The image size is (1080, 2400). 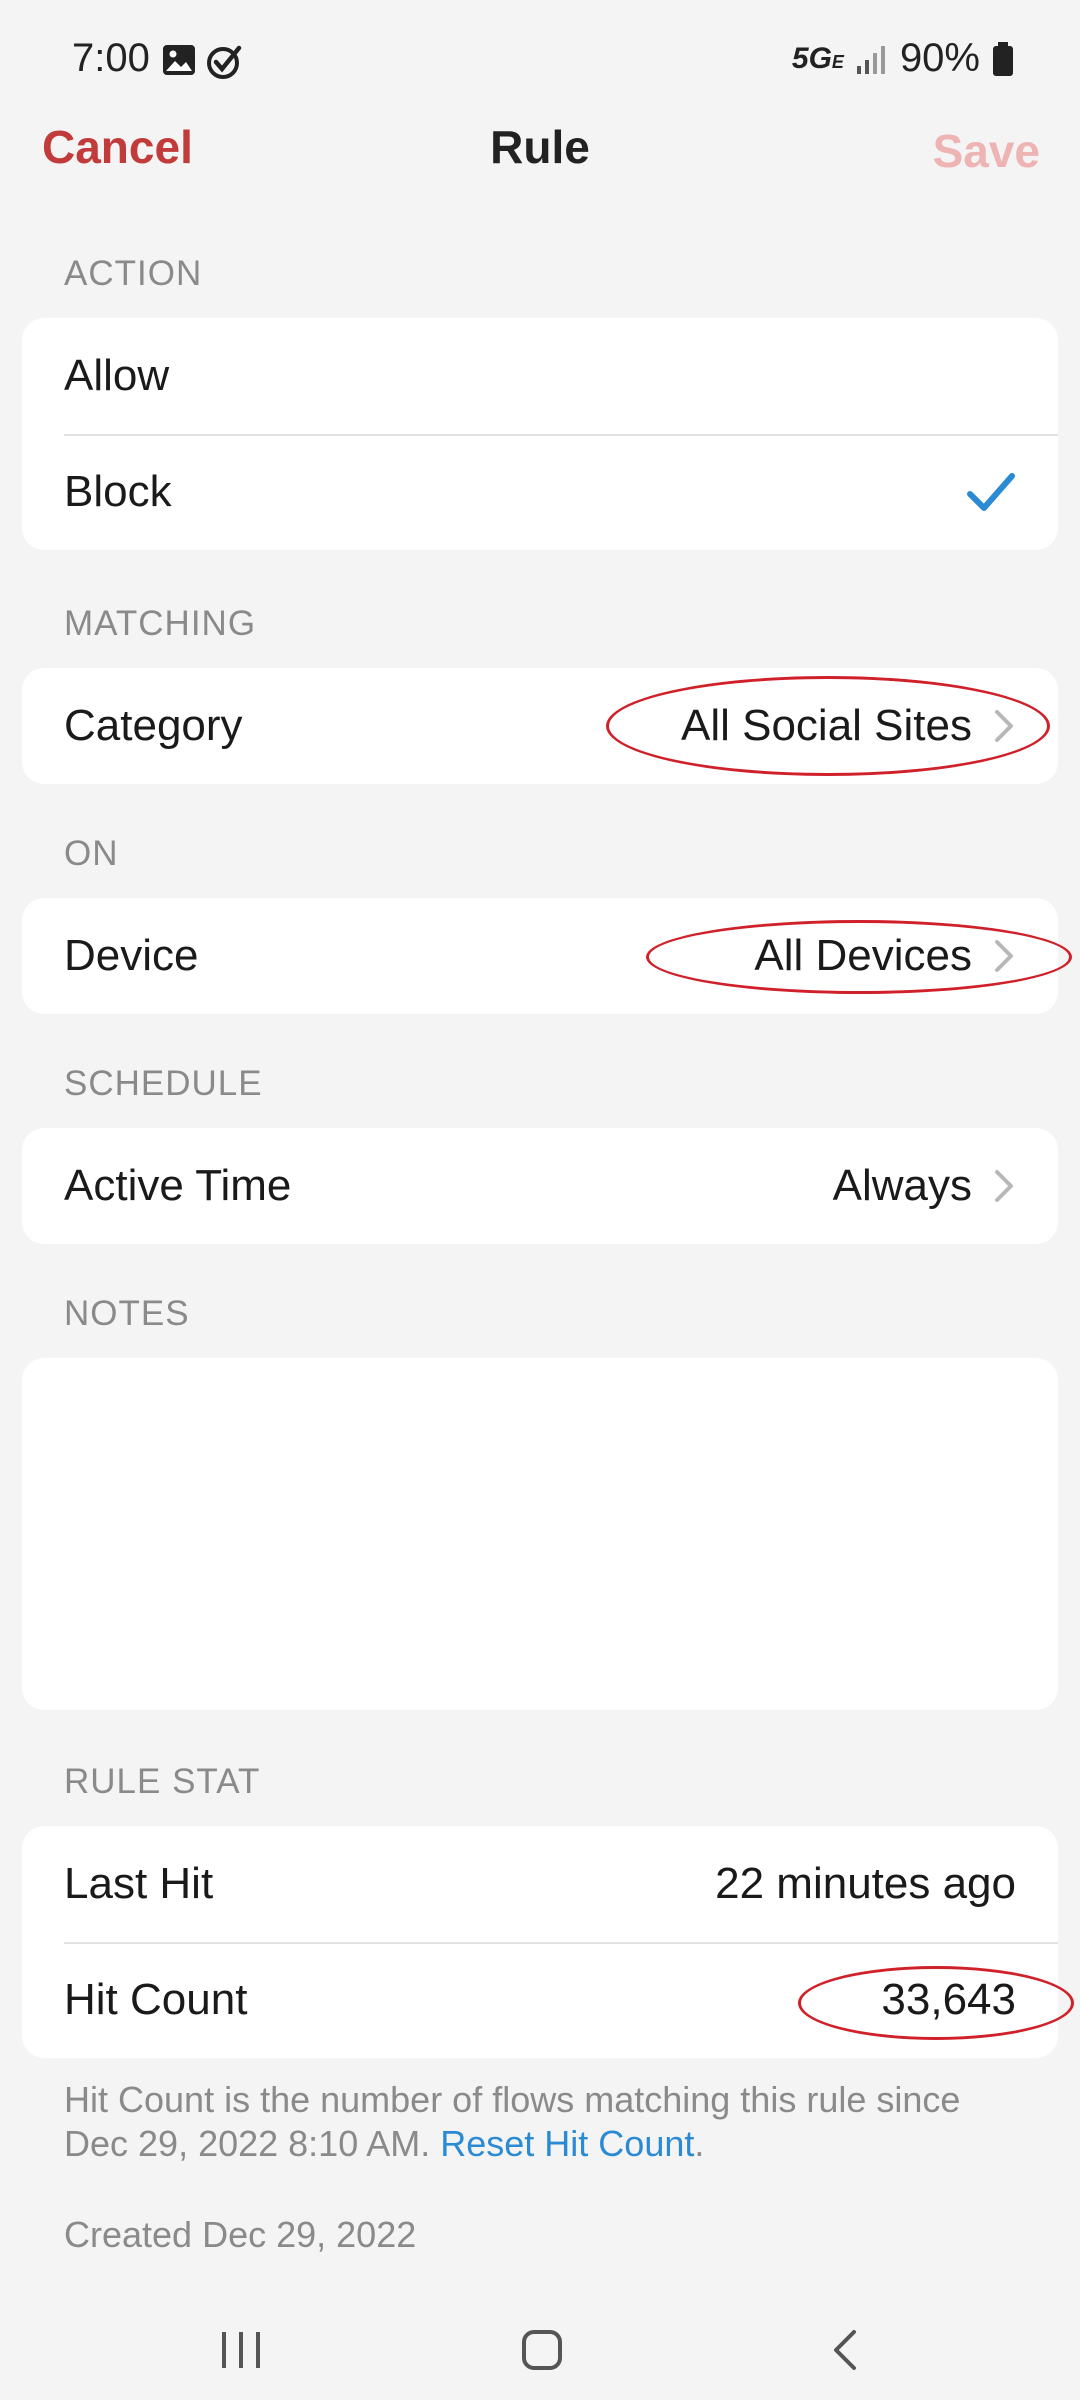 I want to click on battery-percent: 90%, so click(x=939, y=58).